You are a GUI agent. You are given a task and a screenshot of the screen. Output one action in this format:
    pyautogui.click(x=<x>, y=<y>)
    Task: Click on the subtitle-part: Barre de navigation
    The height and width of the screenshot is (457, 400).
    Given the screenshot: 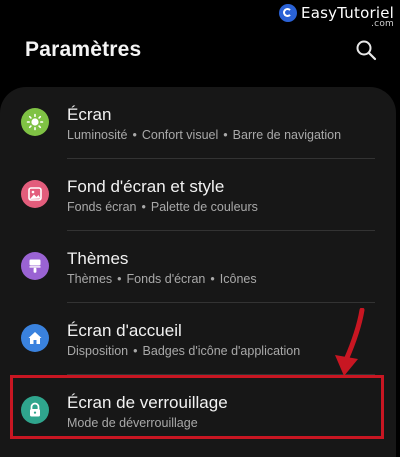 What is the action you would take?
    pyautogui.click(x=287, y=135)
    